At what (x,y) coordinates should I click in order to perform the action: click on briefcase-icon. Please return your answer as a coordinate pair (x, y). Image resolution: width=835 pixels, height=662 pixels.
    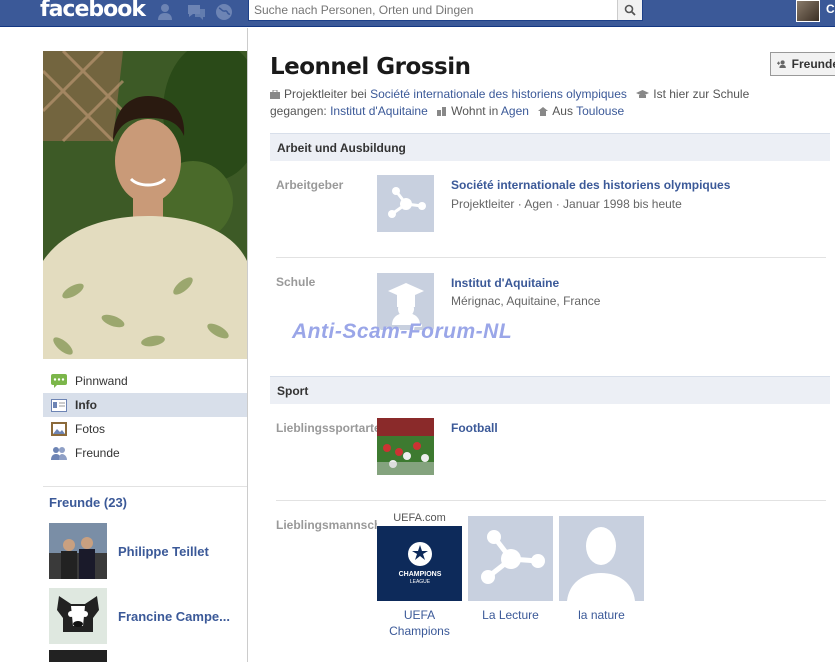
    Looking at the image, I should click on (275, 94).